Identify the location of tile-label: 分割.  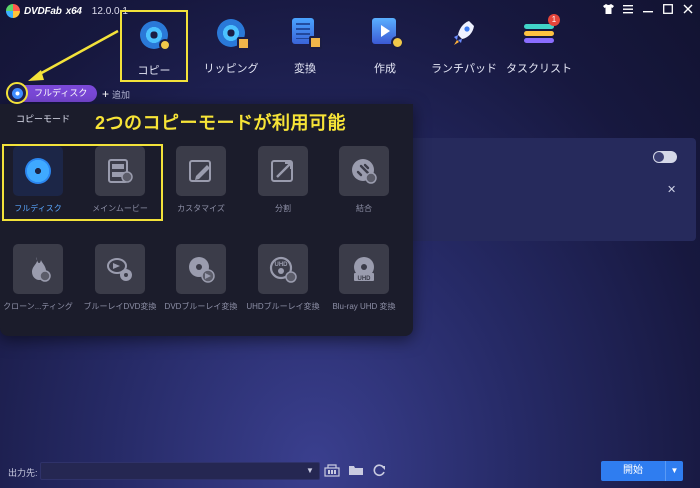
(283, 208).